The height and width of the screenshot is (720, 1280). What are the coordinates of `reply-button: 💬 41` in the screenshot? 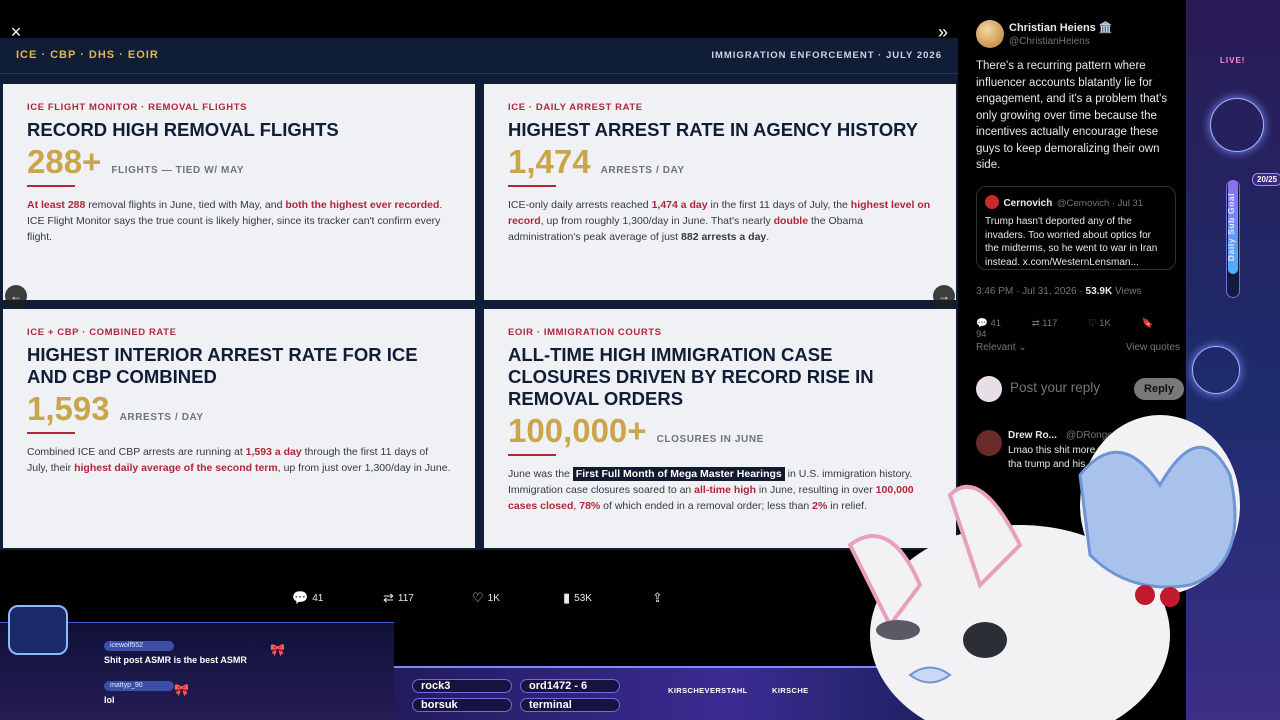 It's located at (307, 598).